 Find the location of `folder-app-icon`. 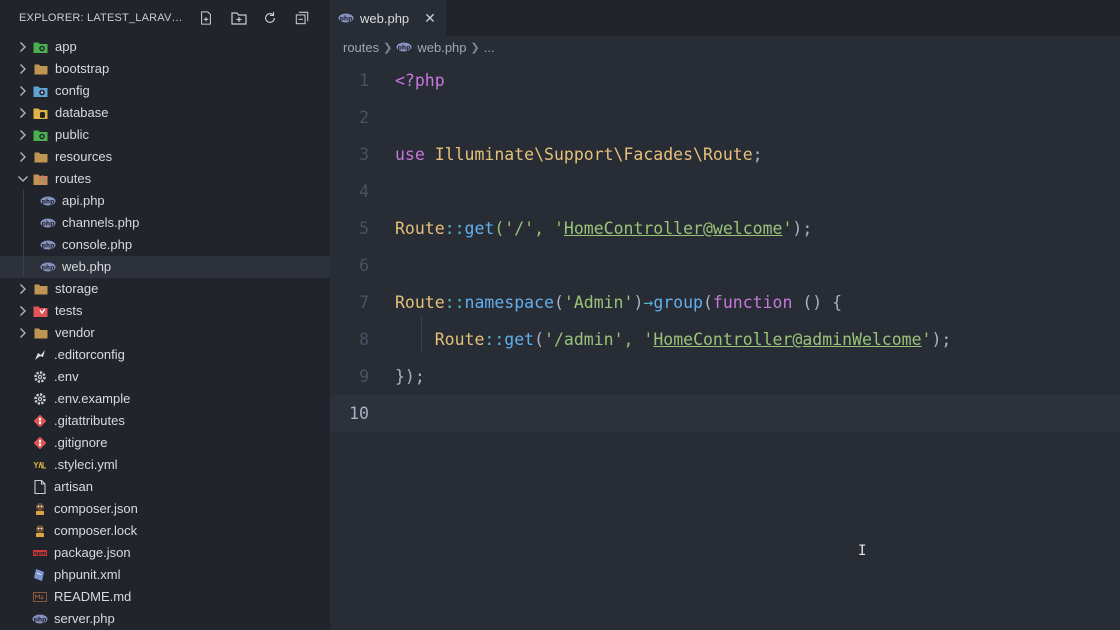

folder-app-icon is located at coordinates (41, 47).